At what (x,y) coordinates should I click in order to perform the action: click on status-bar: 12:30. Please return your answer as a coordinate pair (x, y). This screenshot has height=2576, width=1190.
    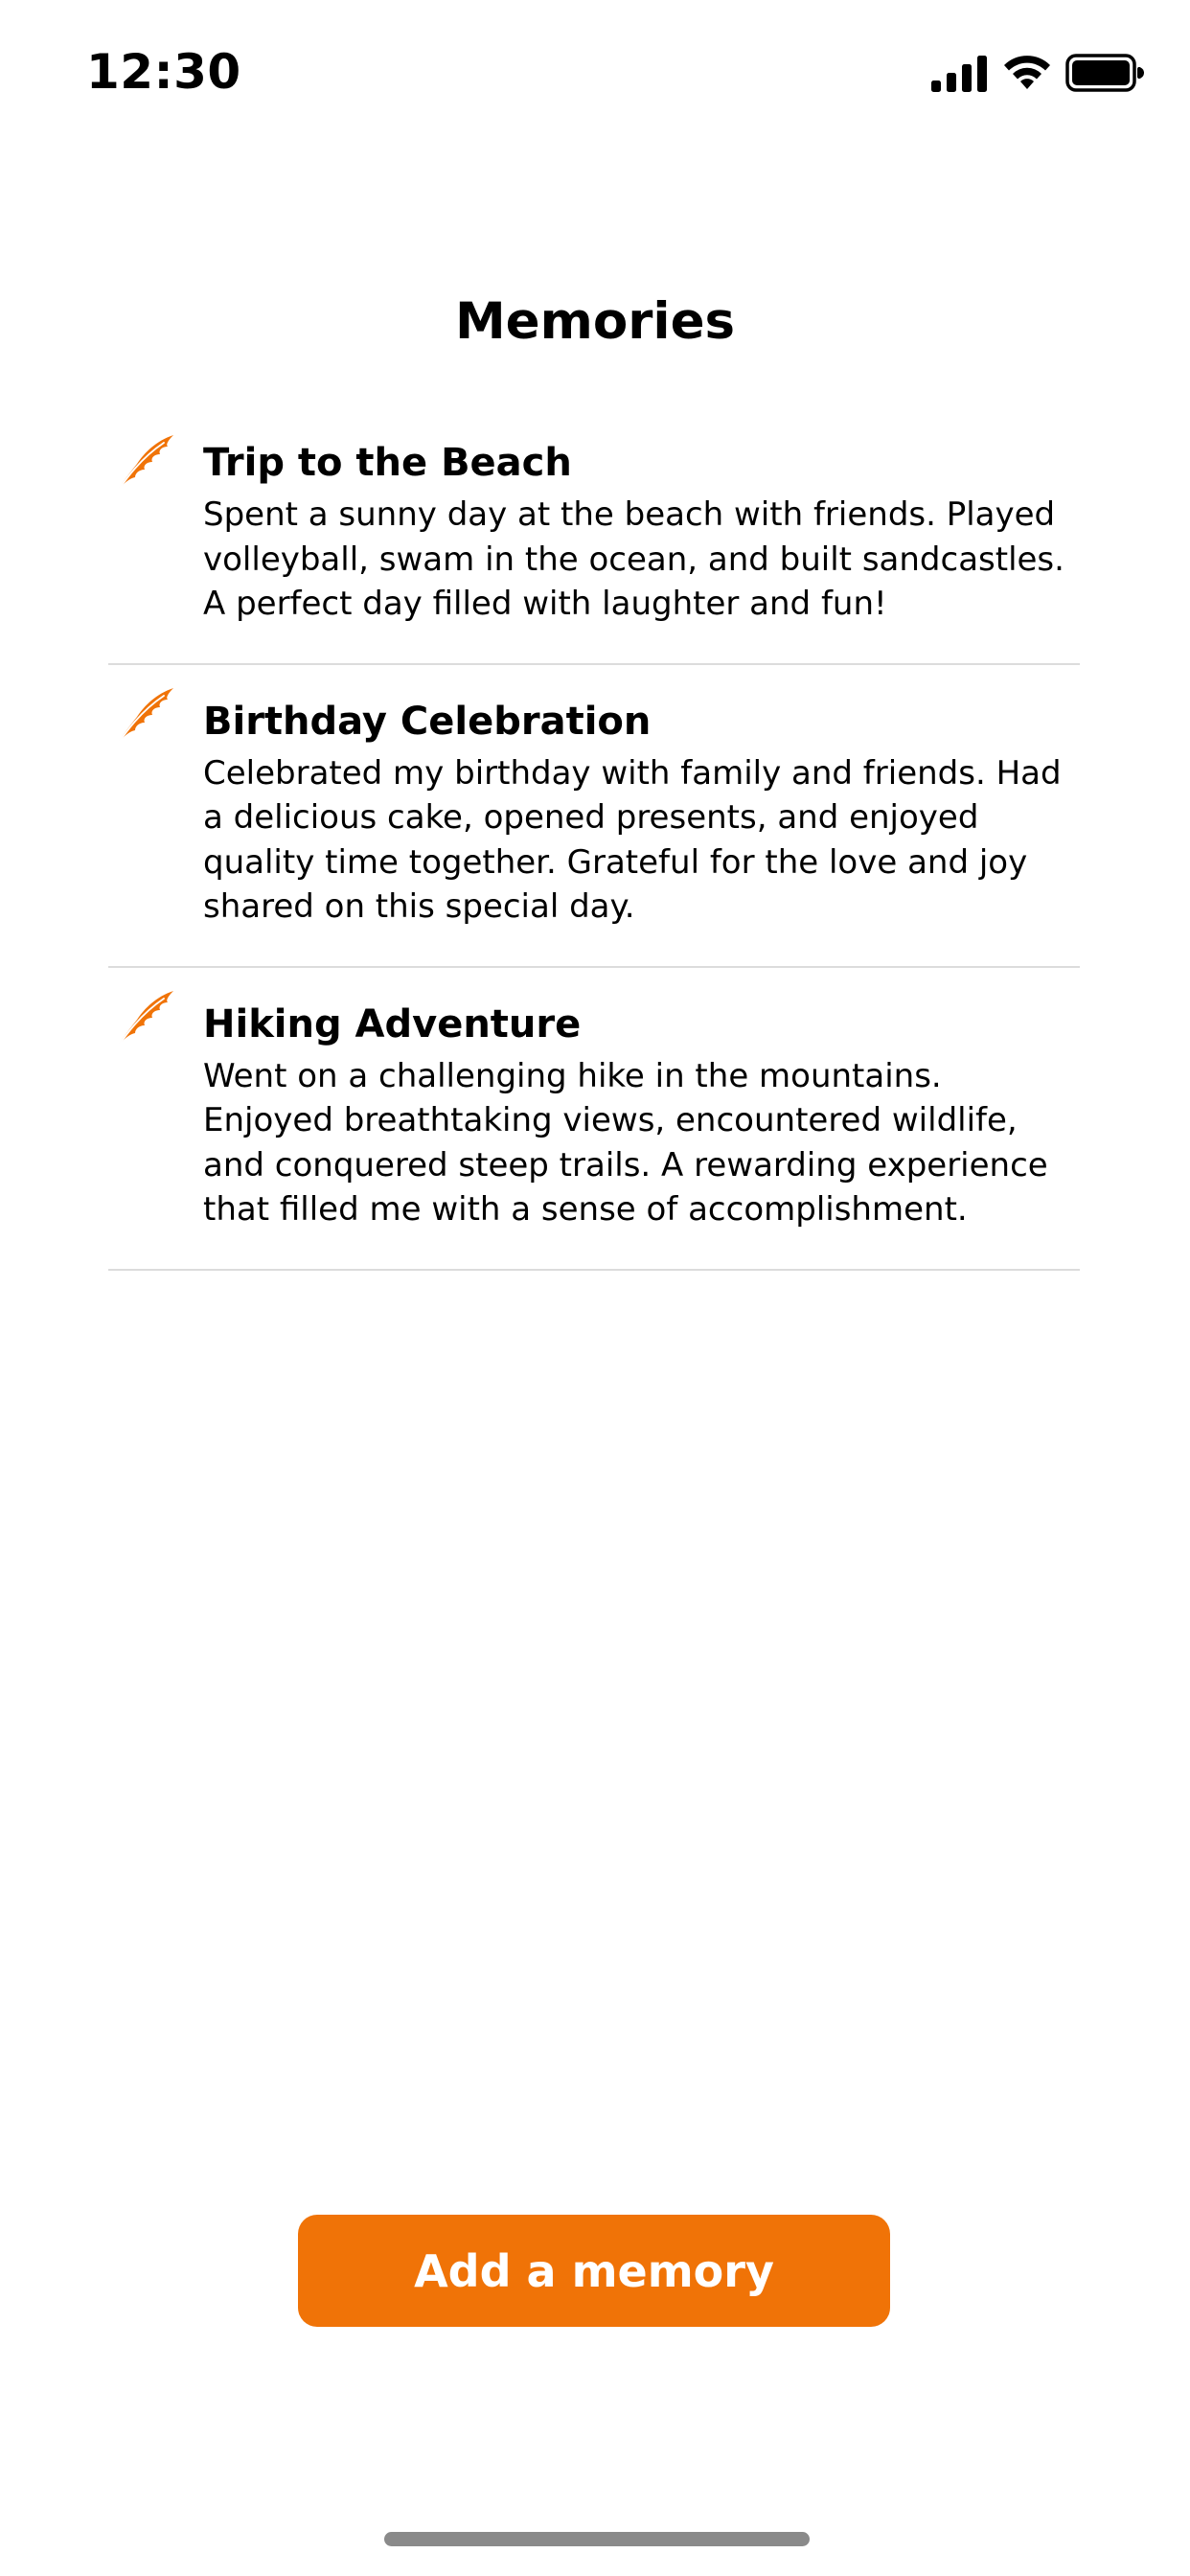
    Looking at the image, I should click on (595, 72).